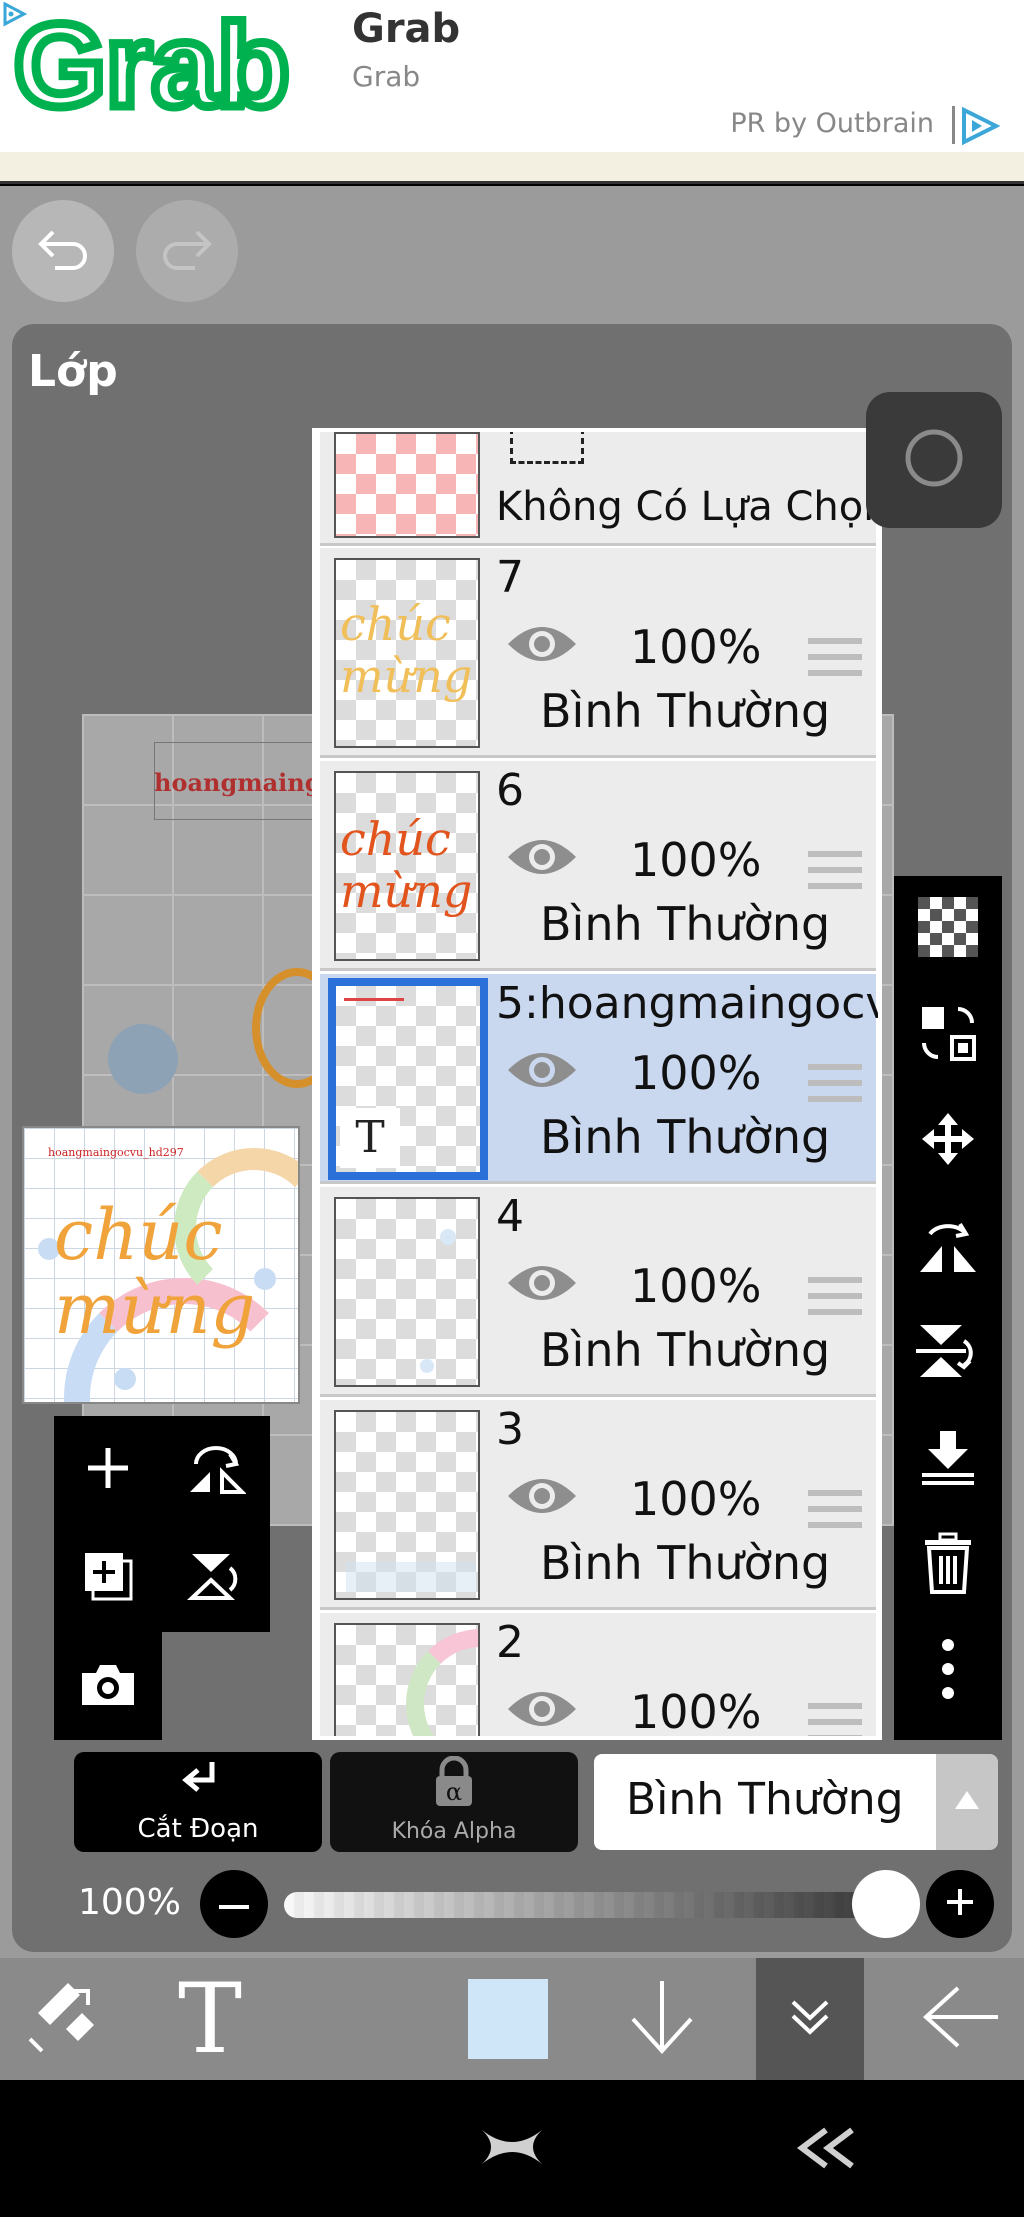 The image size is (1024, 2217). I want to click on rotate-flip-icon, so click(216, 1470).